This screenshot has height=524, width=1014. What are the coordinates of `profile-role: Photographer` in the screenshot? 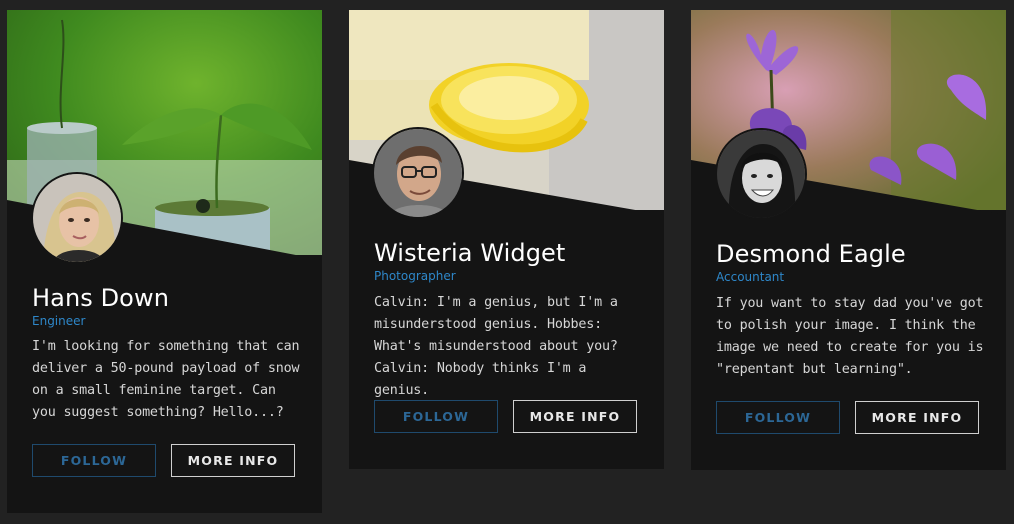 It's located at (415, 276).